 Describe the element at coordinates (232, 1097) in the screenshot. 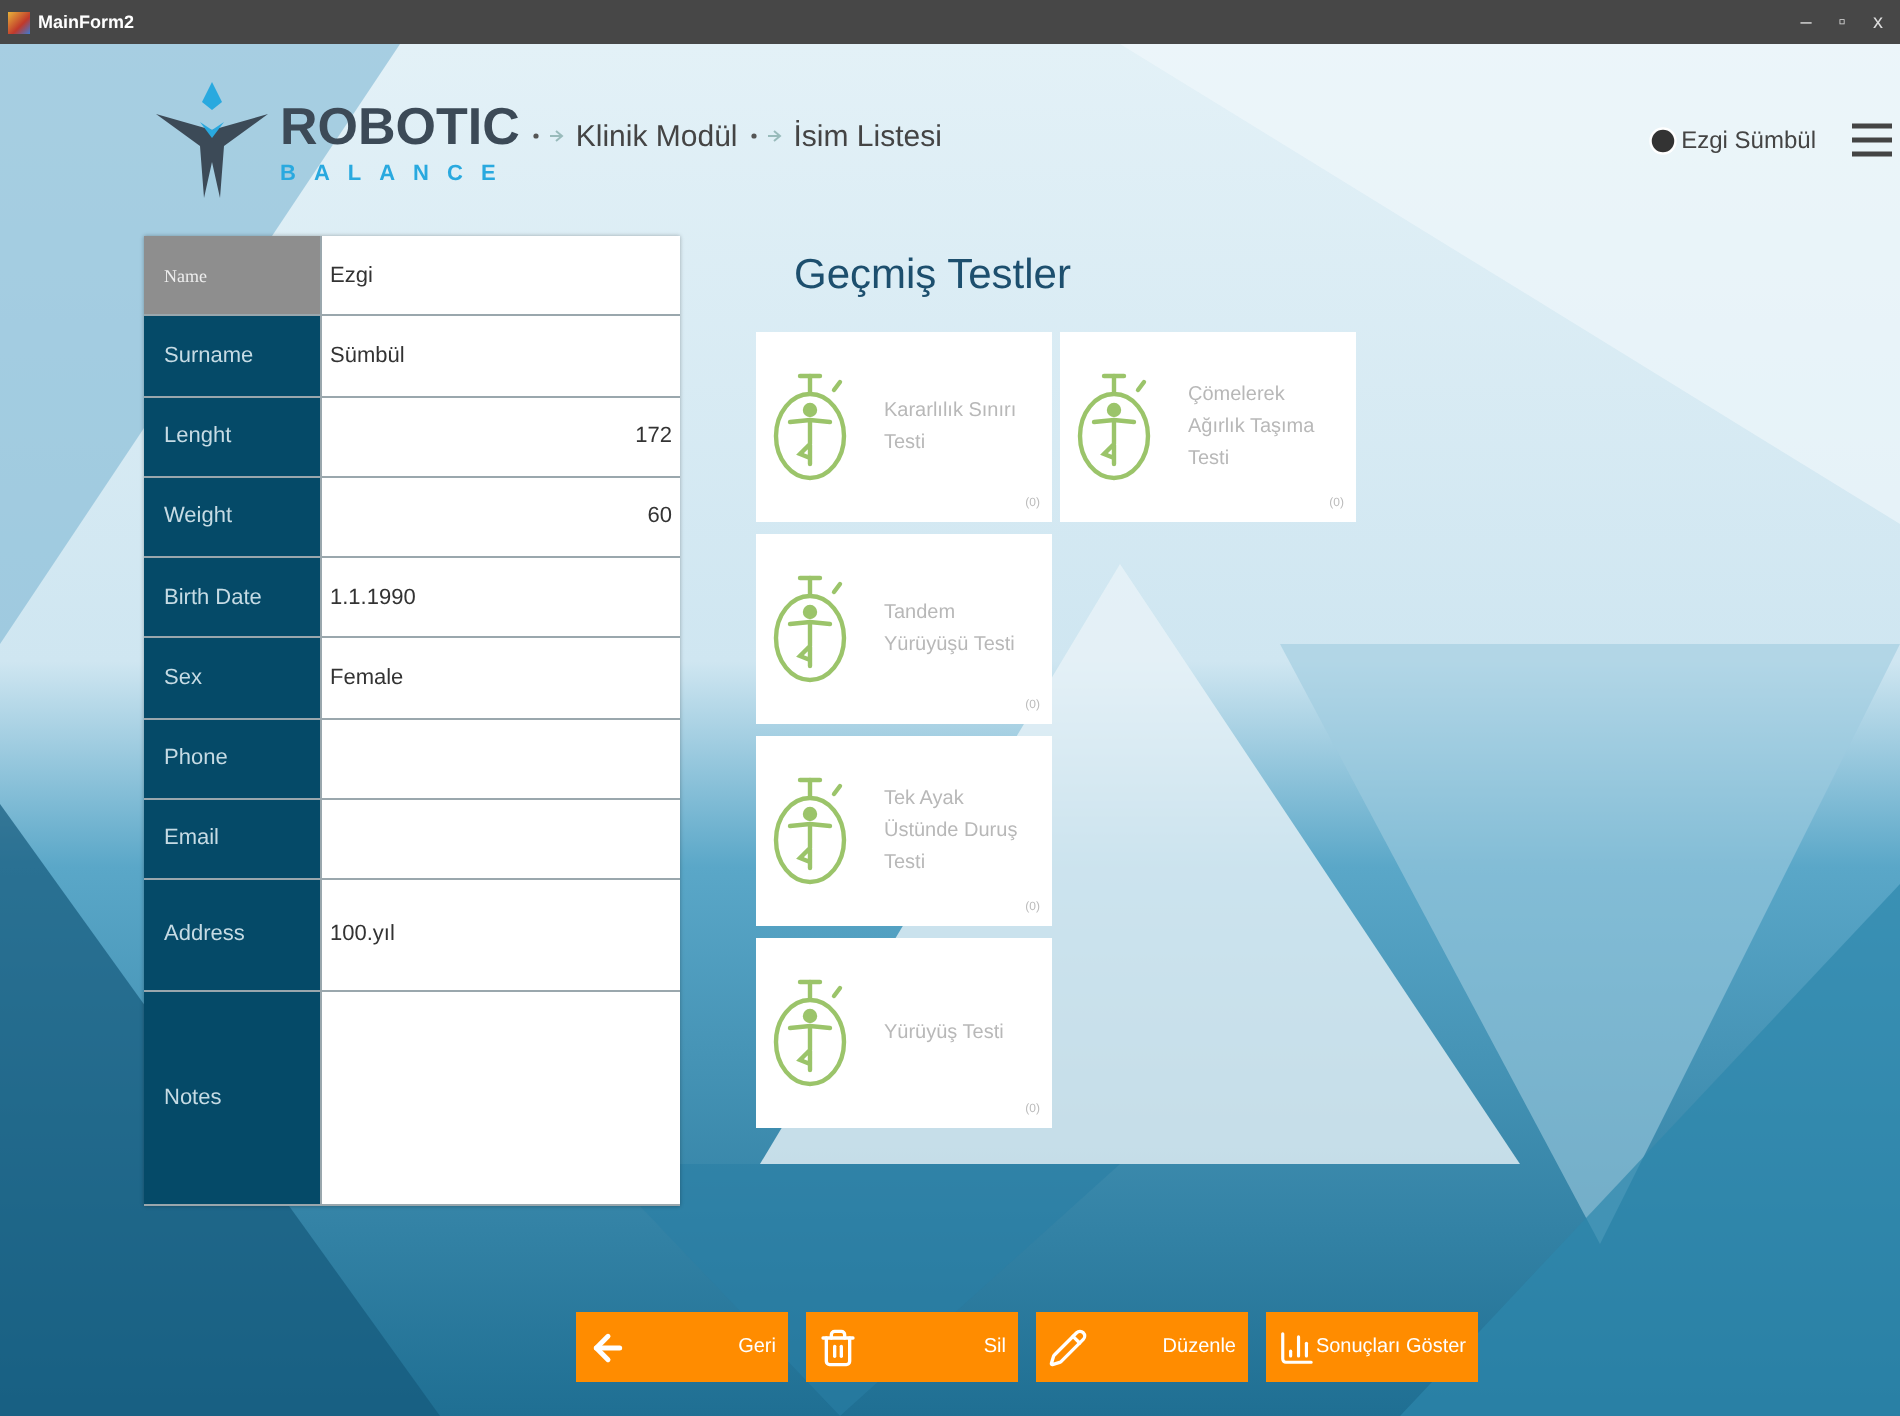

I see `field-label: Notes` at that location.